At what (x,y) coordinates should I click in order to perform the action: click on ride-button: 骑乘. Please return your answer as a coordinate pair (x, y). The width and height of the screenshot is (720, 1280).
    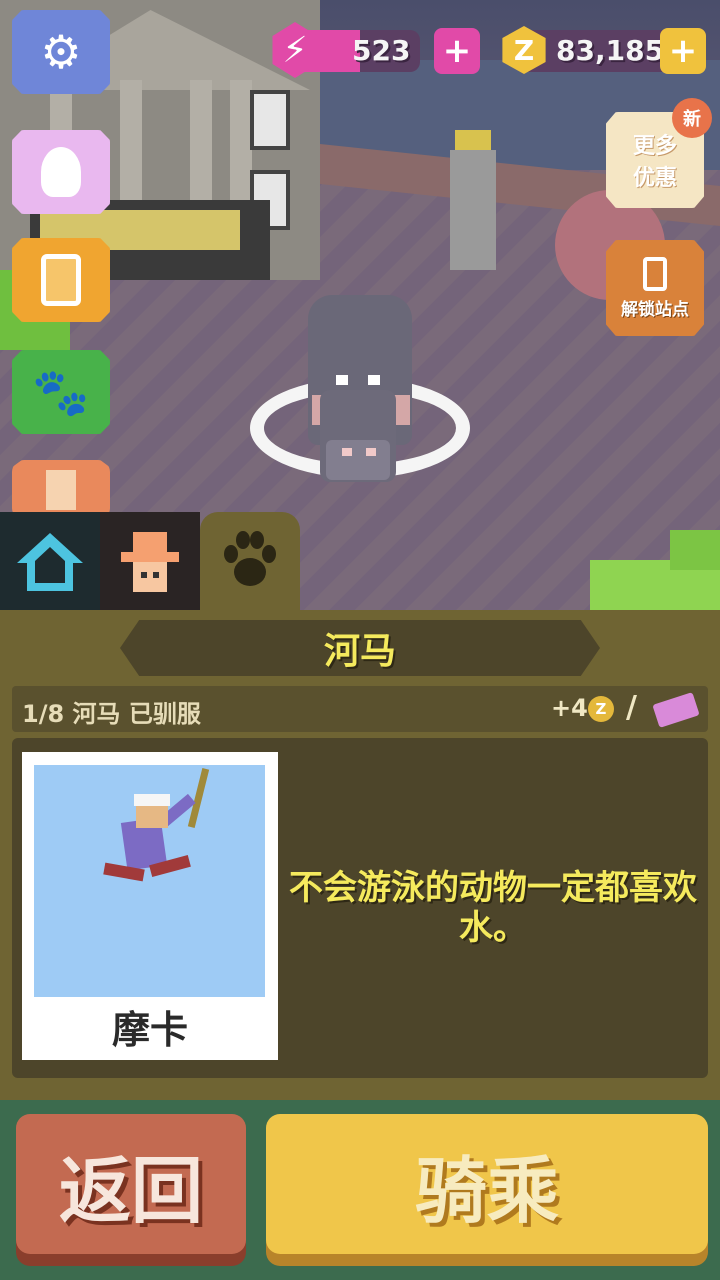
    Looking at the image, I should click on (487, 1184).